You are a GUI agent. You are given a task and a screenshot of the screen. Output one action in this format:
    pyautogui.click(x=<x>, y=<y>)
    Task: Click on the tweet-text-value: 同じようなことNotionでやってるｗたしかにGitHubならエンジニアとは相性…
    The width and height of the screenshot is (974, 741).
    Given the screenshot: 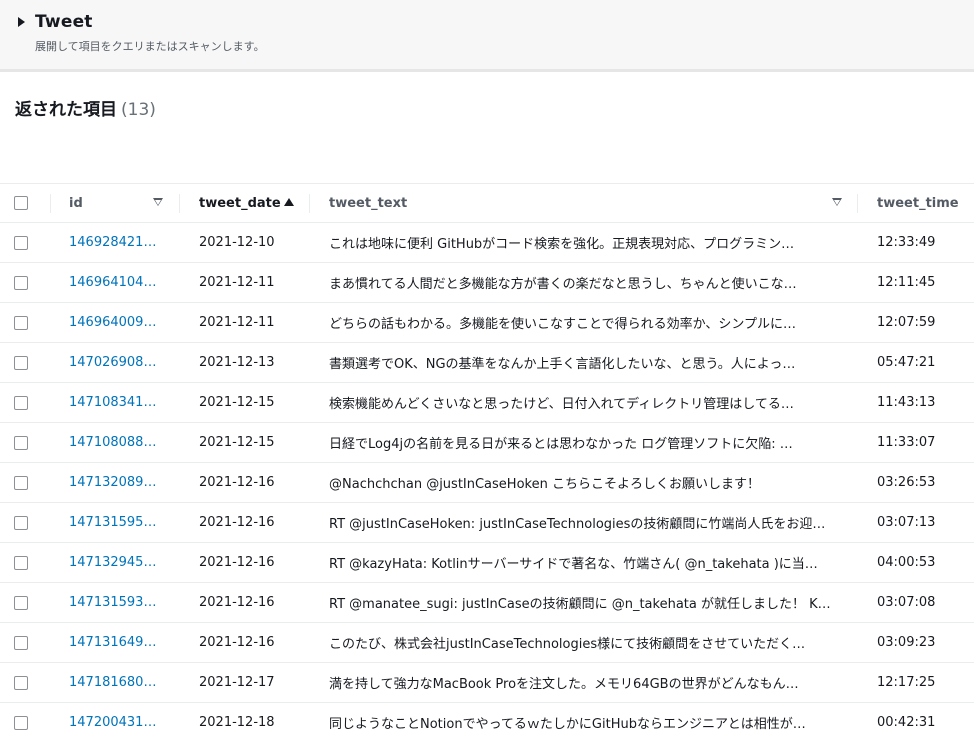 What is the action you would take?
    pyautogui.click(x=567, y=724)
    